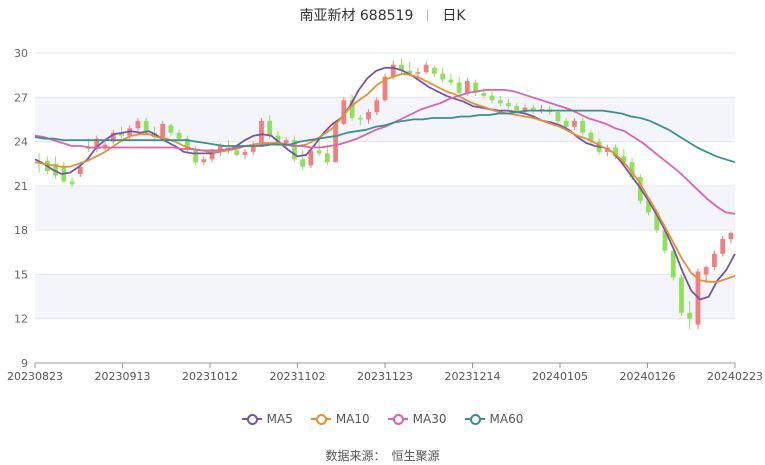 The image size is (765, 465). What do you see at coordinates (382, 420) in the screenshot?
I see `chart-legend: MA5 MA10 MA30 MA60` at bounding box center [382, 420].